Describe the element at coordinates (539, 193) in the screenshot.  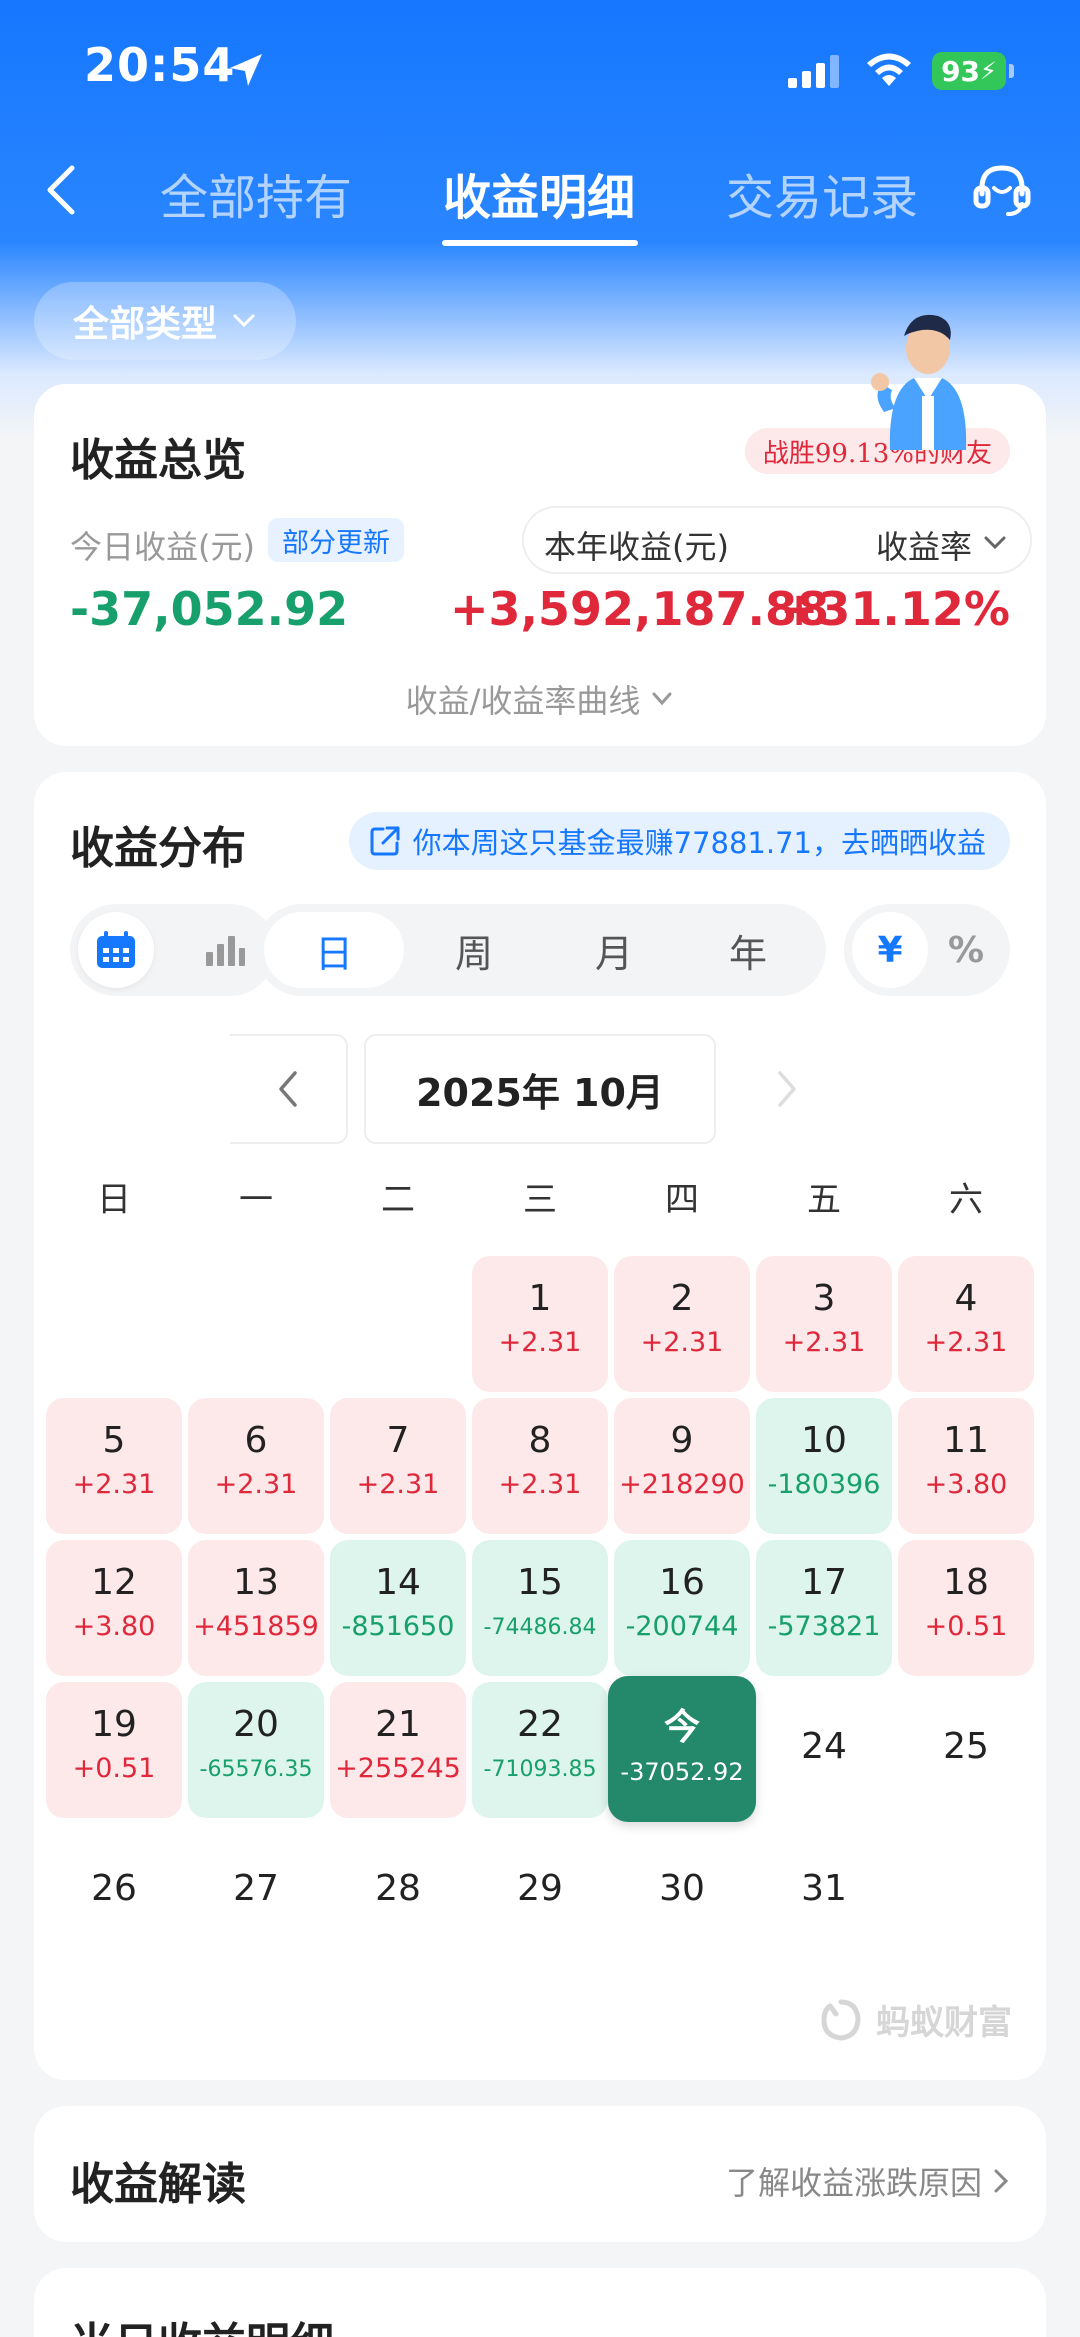
I see `tab-income-details: 收益明细` at that location.